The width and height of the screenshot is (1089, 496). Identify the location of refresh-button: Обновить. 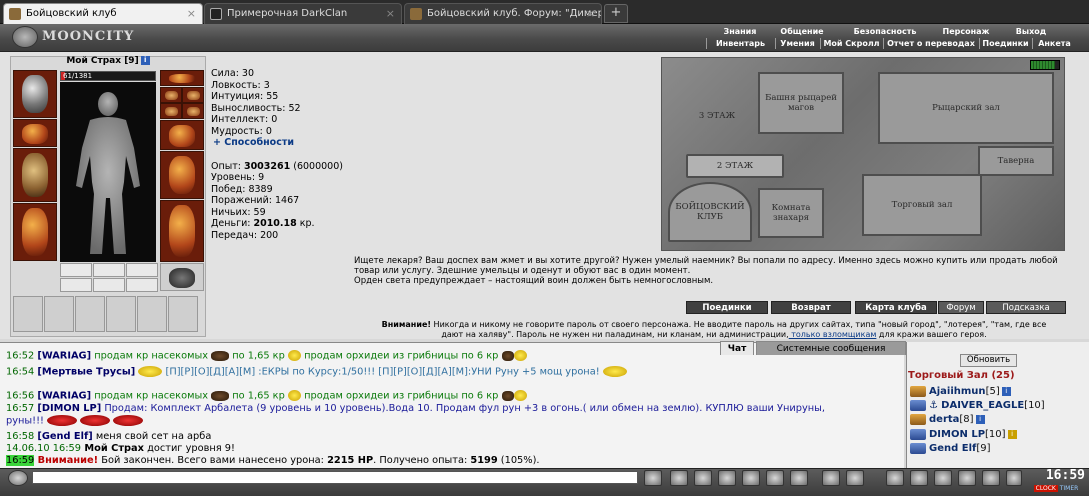
(988, 360).